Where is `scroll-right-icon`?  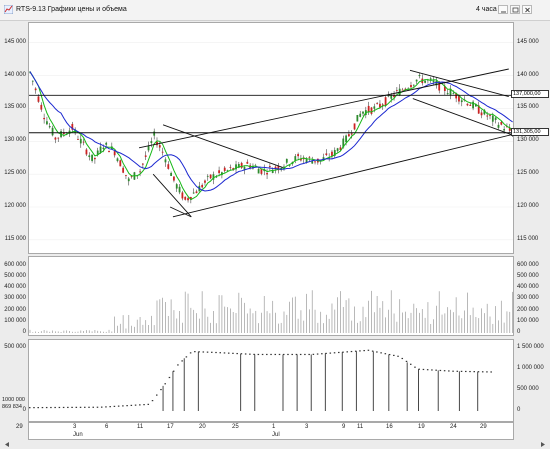
scroll-right-icon is located at coordinates (542, 444).